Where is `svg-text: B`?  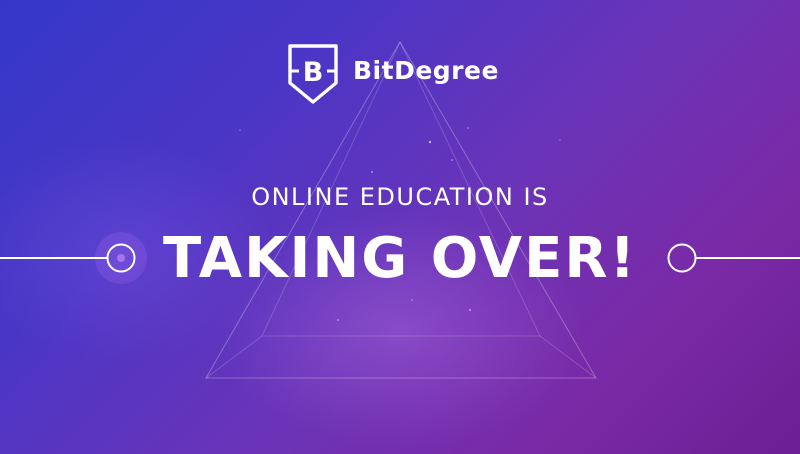 svg-text: B is located at coordinates (313, 72).